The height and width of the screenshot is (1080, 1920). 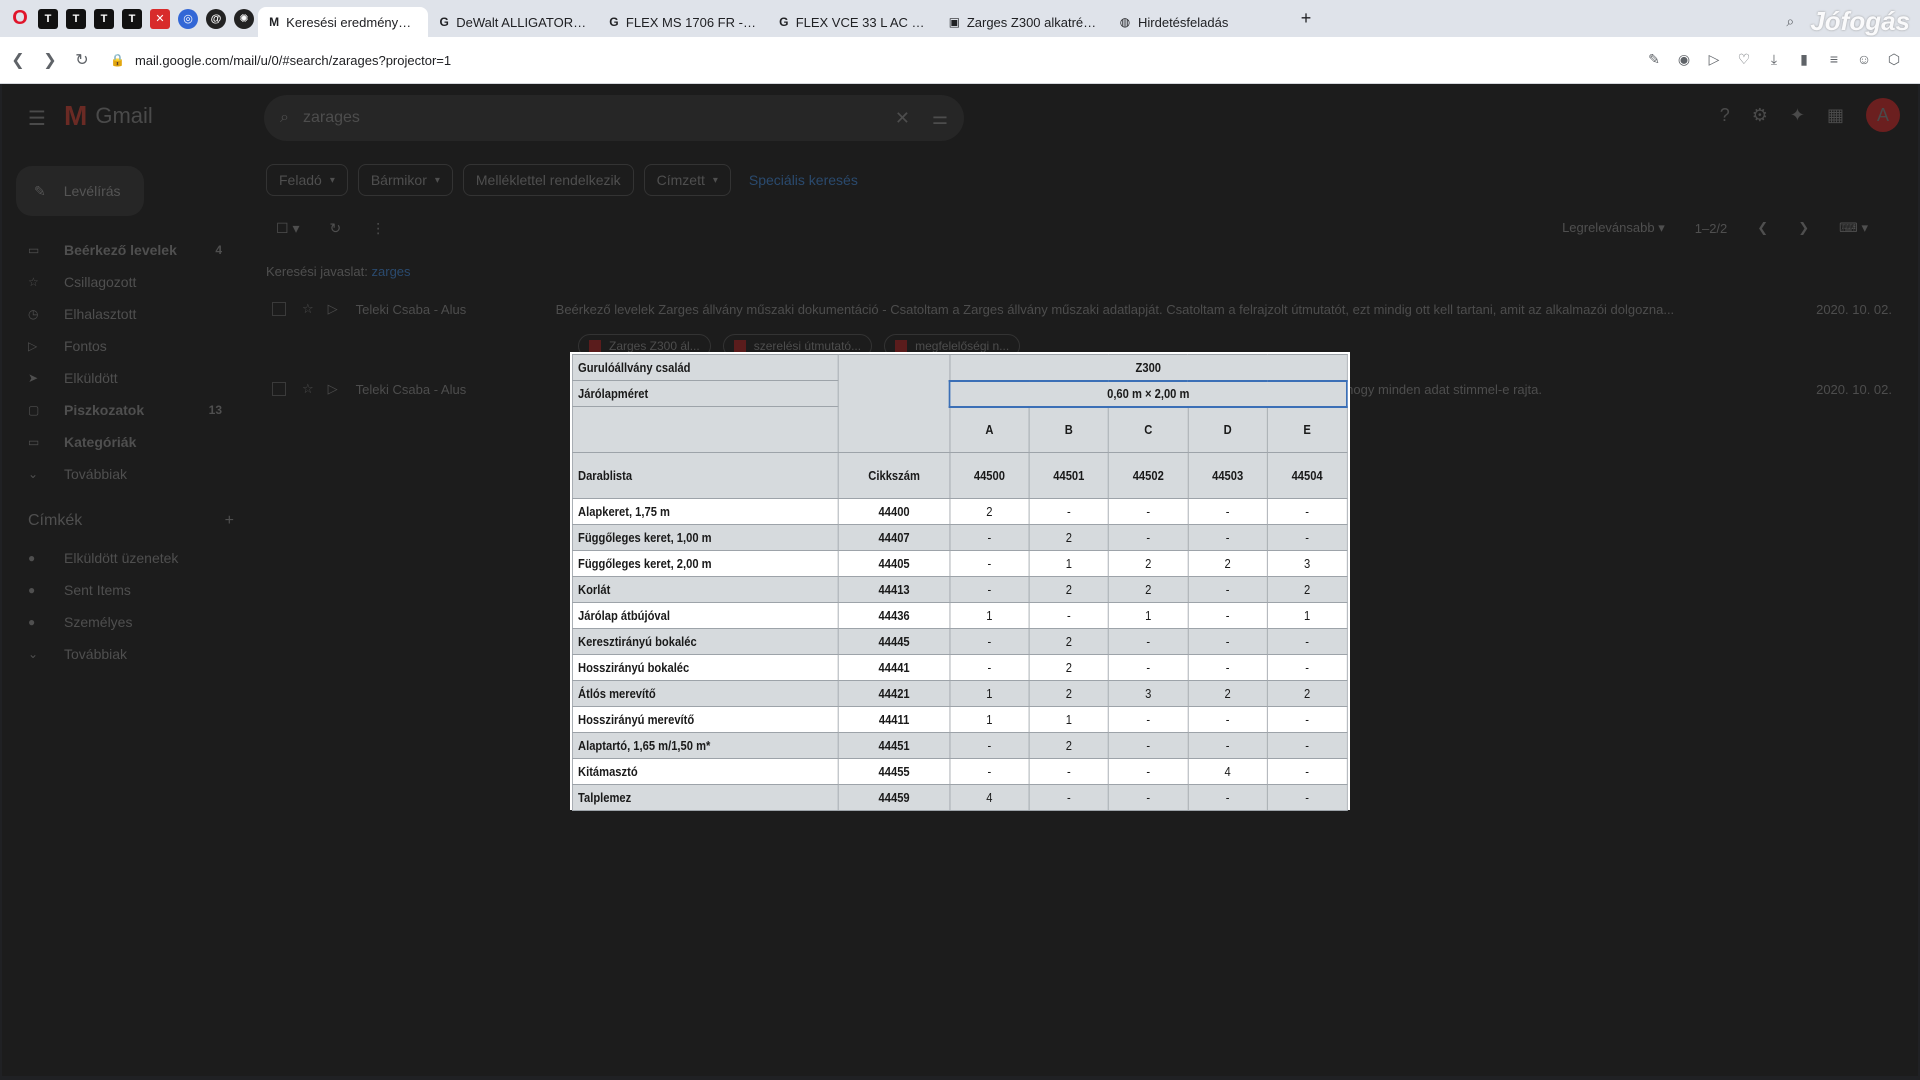 I want to click on compose-label: Levélírás, so click(x=92, y=191).